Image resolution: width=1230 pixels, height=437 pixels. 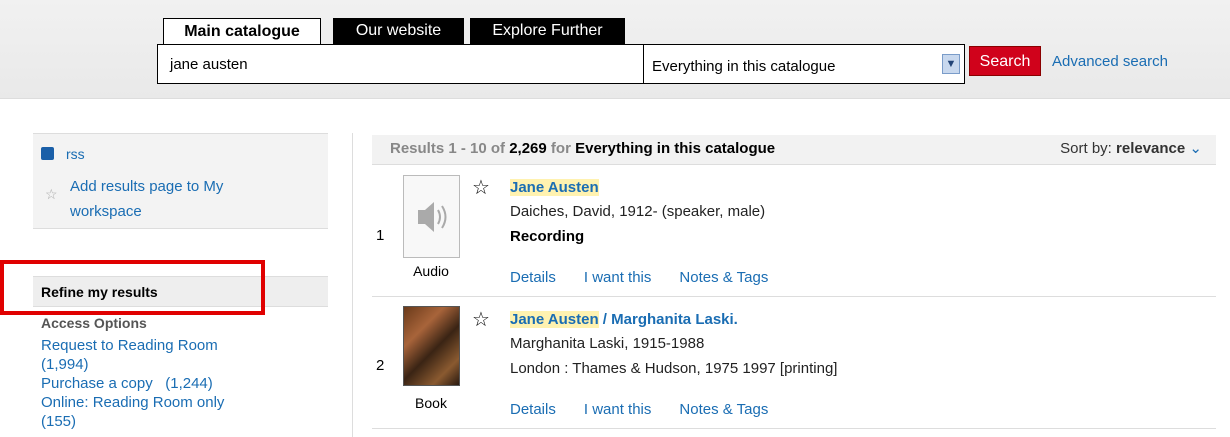 I want to click on facet-online-reading-room: Online: Reading Room only (155), so click(x=156, y=412).